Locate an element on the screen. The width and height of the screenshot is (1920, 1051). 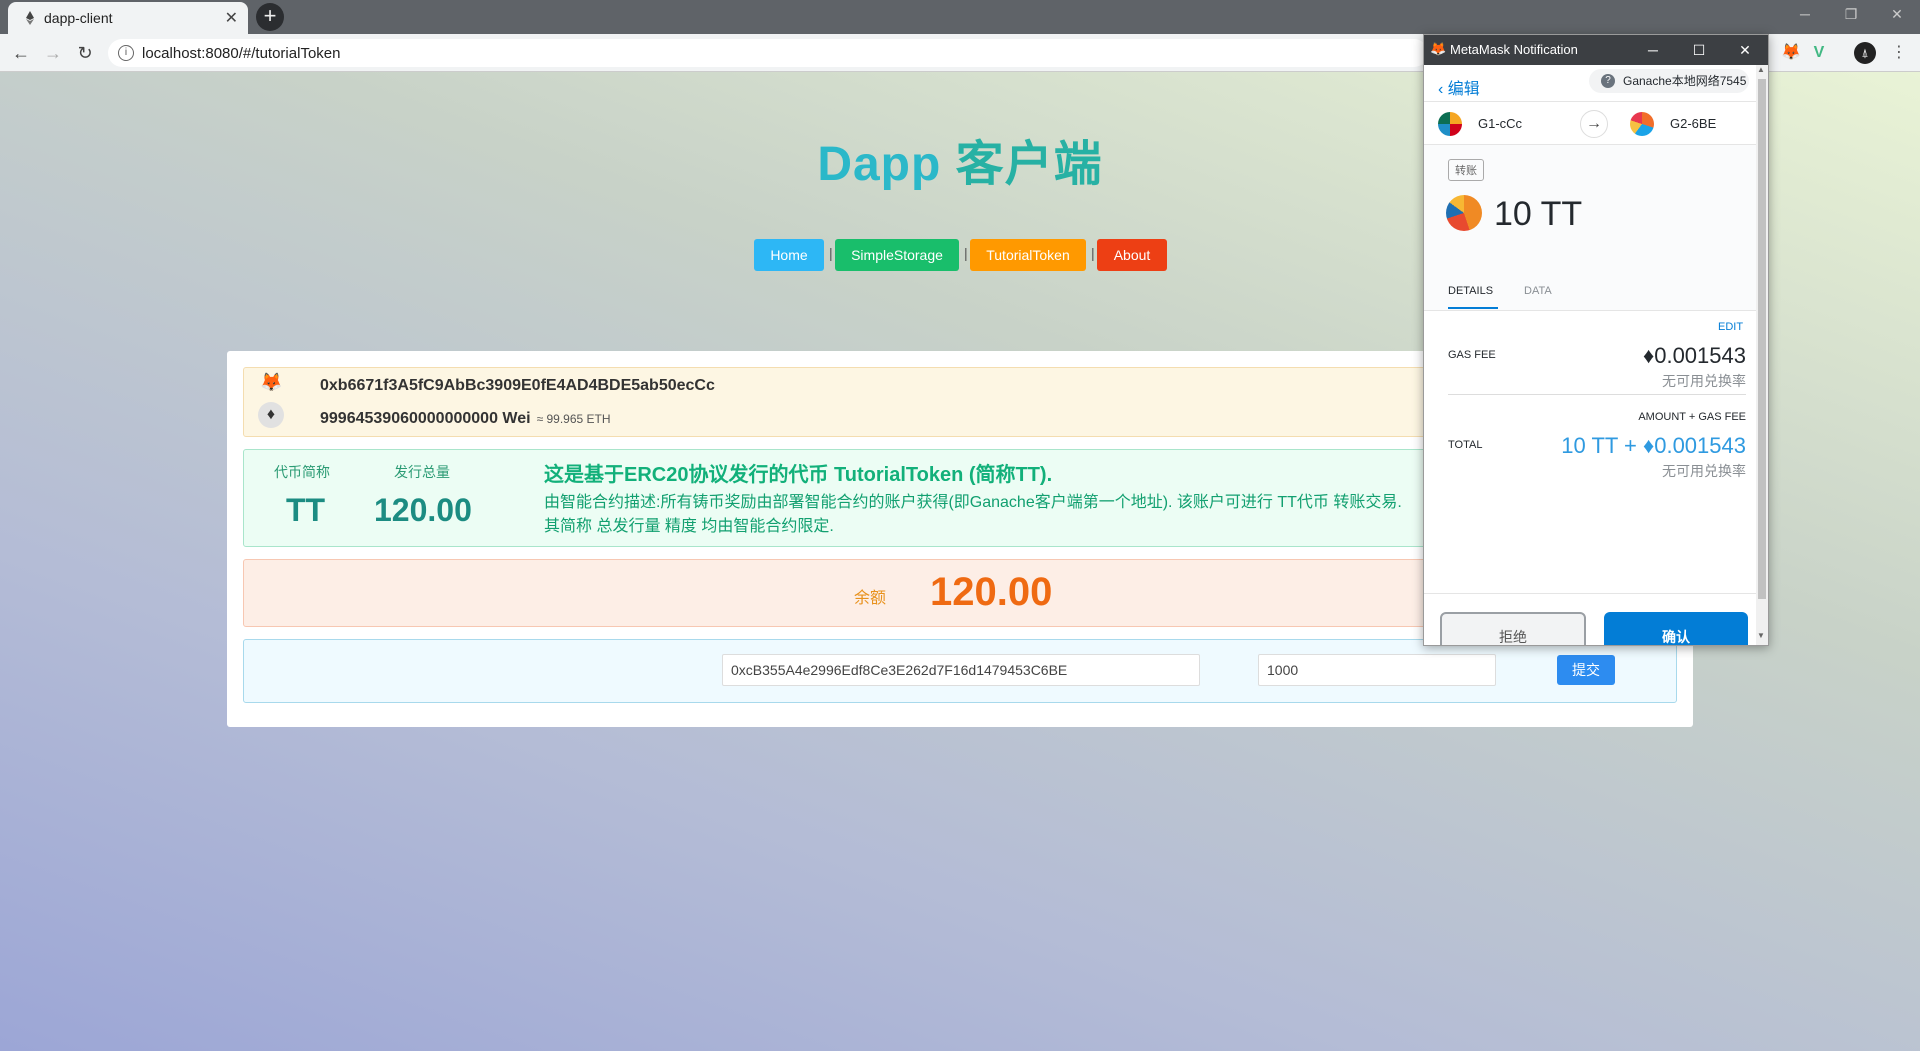
total-value: 10 TT + ♦0.001543 is located at coordinates (1653, 445).